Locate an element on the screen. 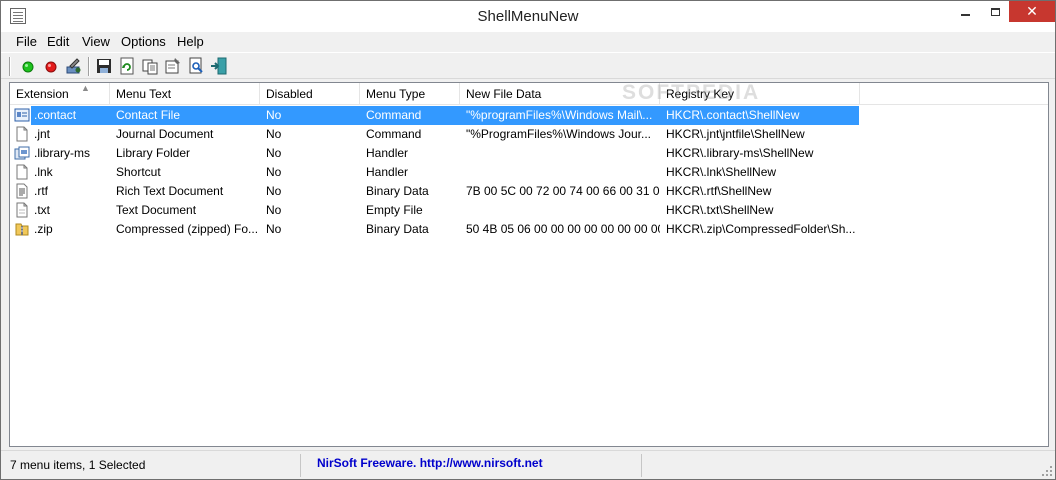 Image resolution: width=1056 pixels, height=480 pixels. cell-extension: .library-ms is located at coordinates (62, 153).